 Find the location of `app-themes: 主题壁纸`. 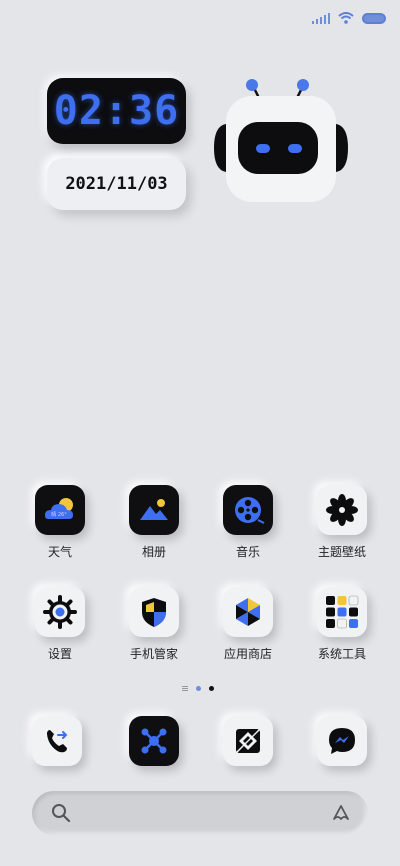

app-themes: 主题壁纸 is located at coordinates (342, 522).